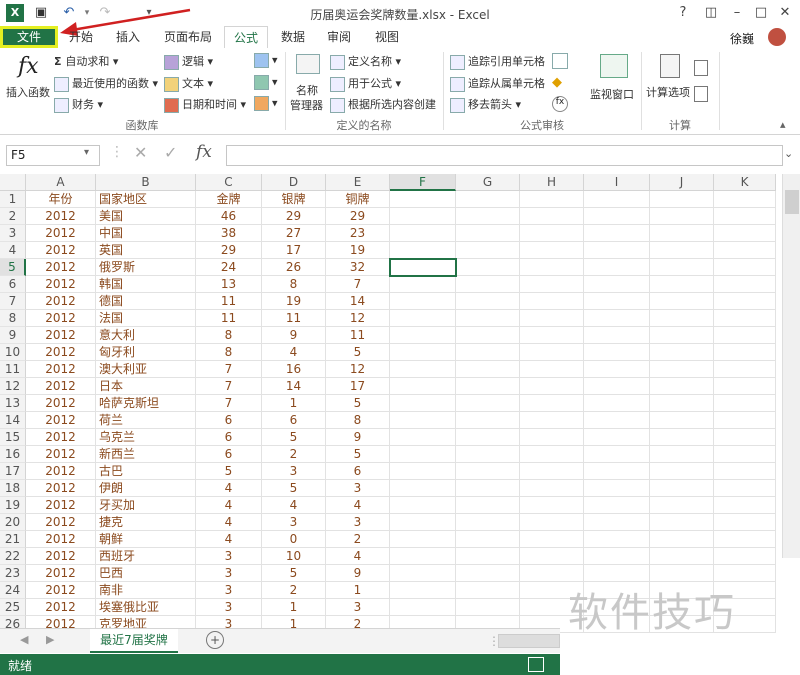 The width and height of the screenshot is (800, 675). What do you see at coordinates (358, 250) in the screenshot?
I see `cell-e4: 19` at bounding box center [358, 250].